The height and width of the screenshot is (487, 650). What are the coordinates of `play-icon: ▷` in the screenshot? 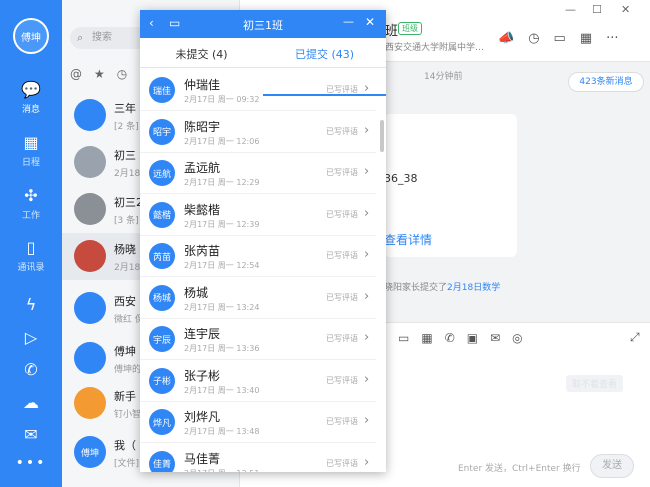 It's located at (31, 337).